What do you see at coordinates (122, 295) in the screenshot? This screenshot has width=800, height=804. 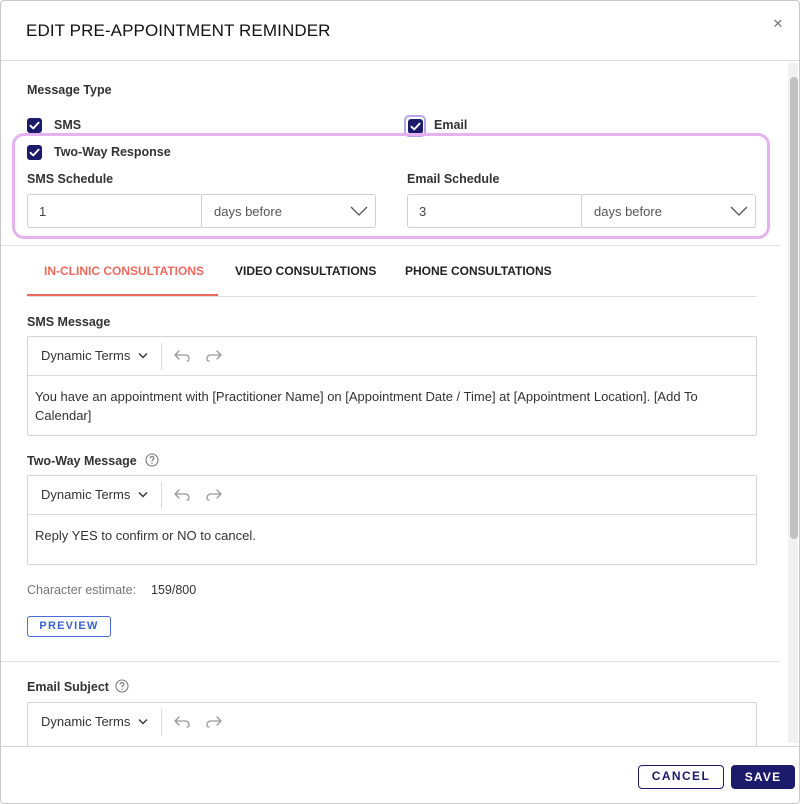 I see `active-tab-indicator` at bounding box center [122, 295].